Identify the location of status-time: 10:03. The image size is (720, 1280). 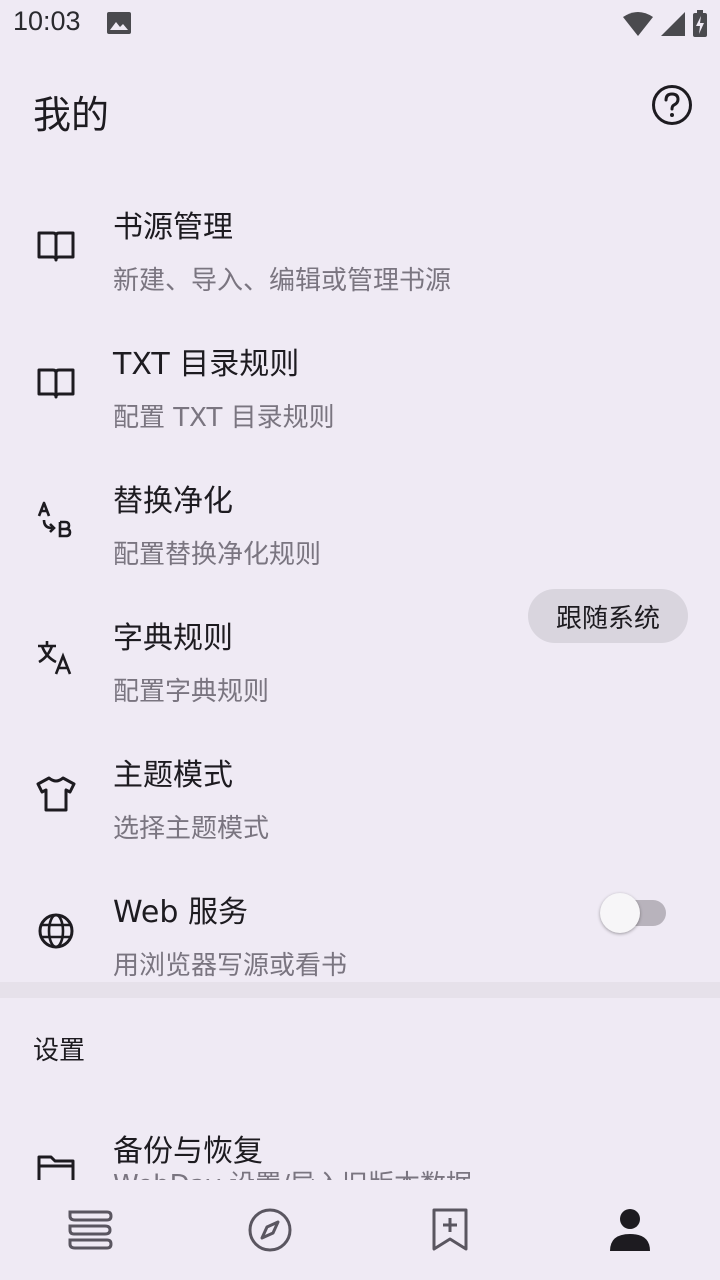
(47, 21).